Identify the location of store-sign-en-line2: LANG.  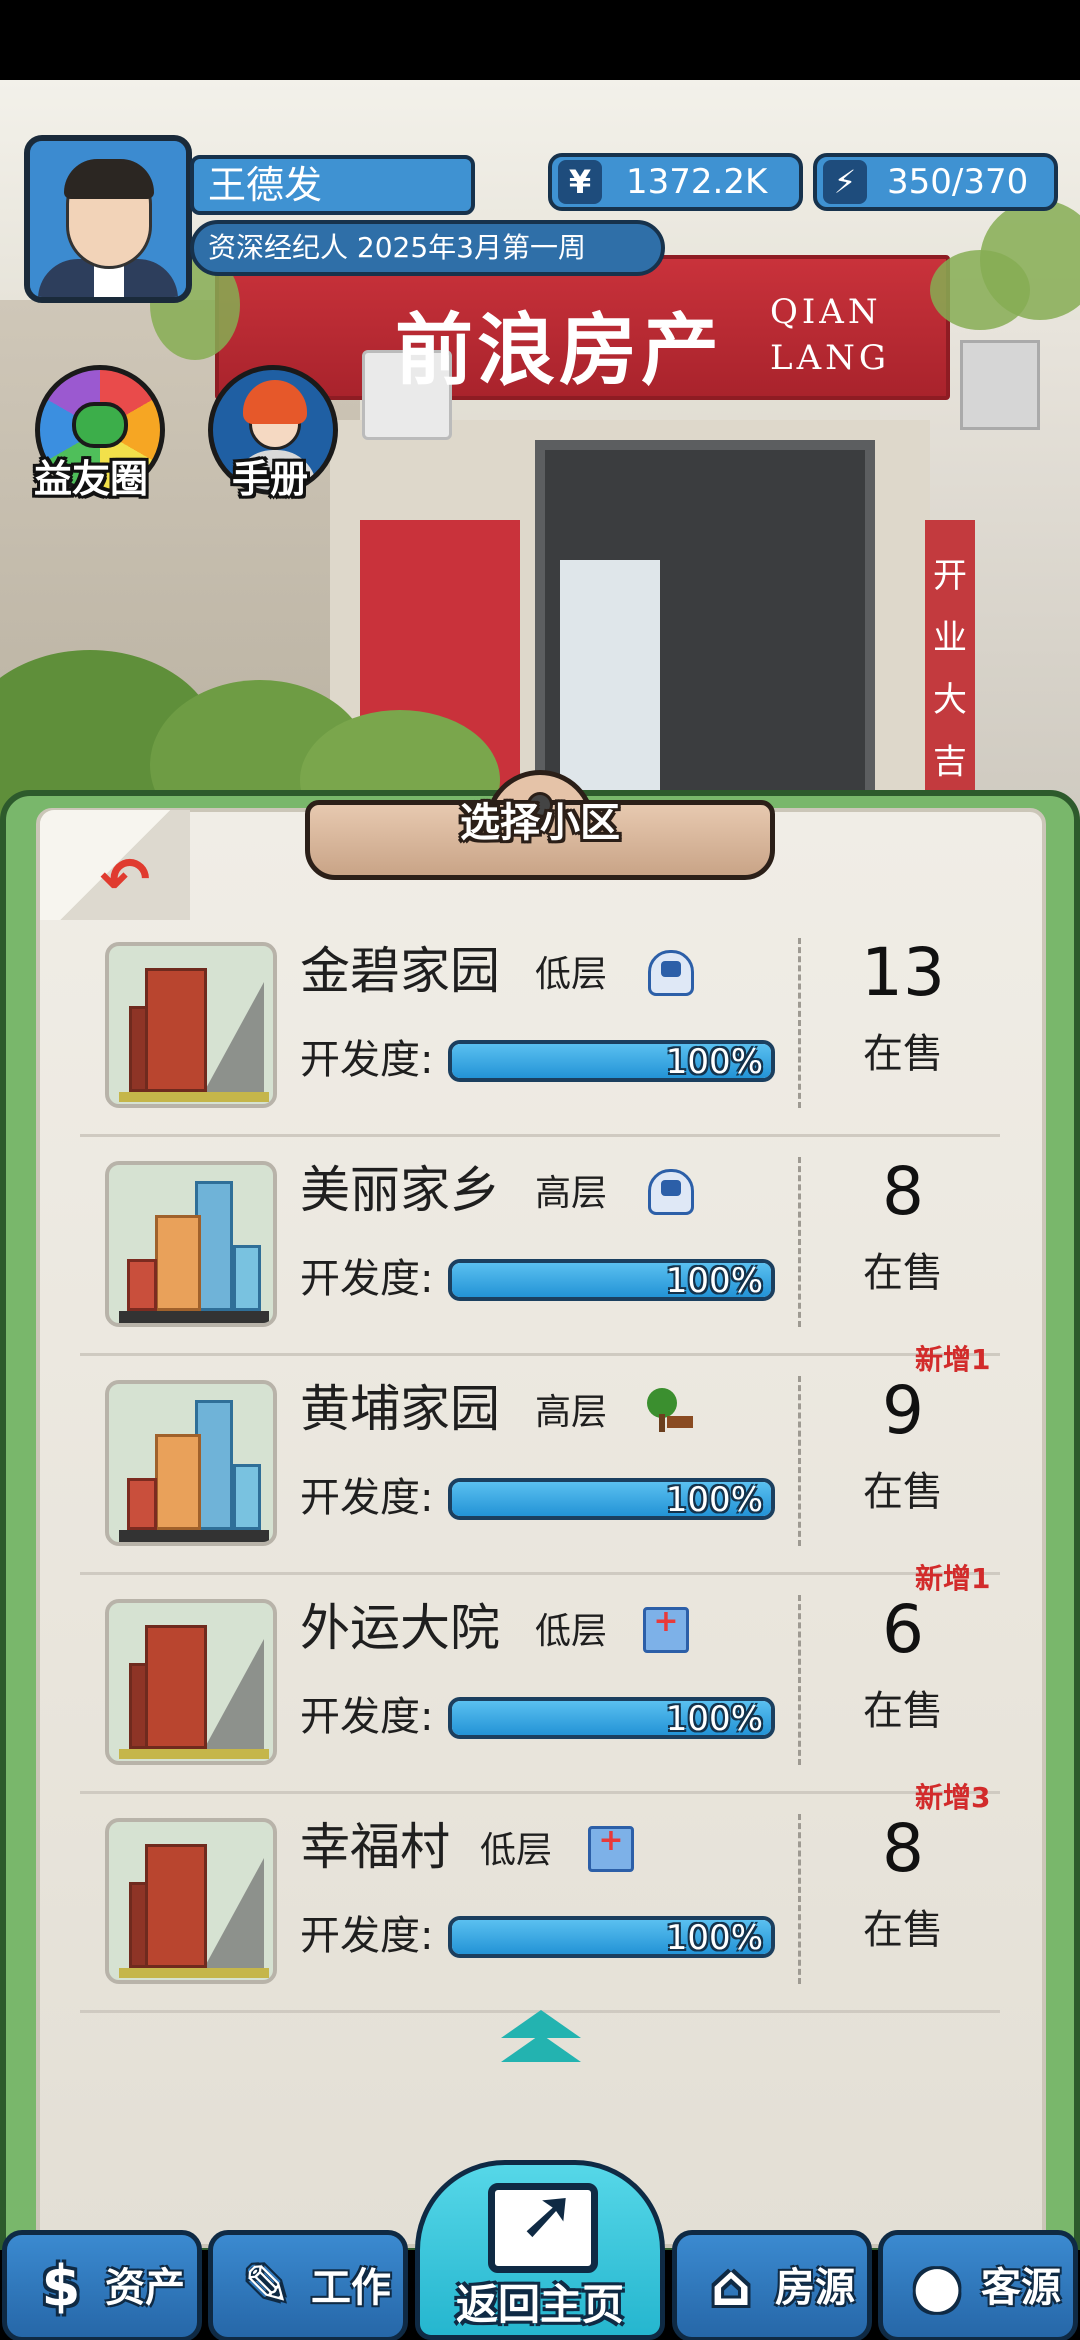
(830, 358).